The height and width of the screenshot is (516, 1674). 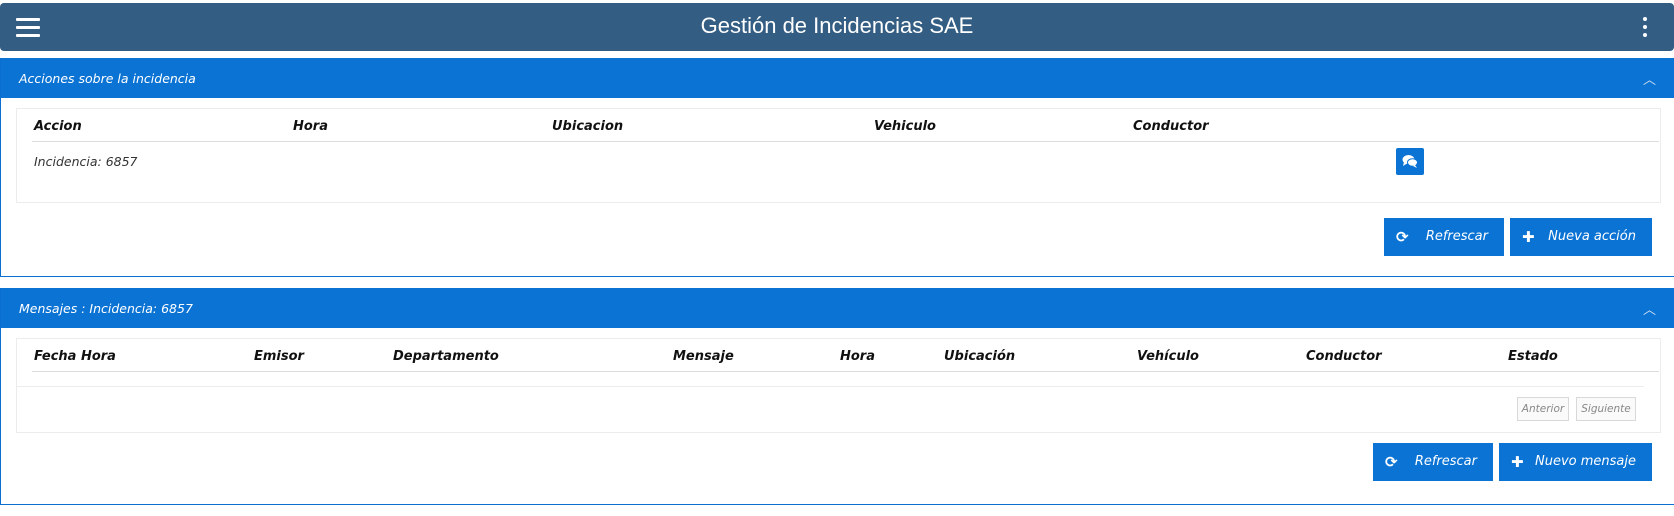 I want to click on messages-button, so click(x=1410, y=161).